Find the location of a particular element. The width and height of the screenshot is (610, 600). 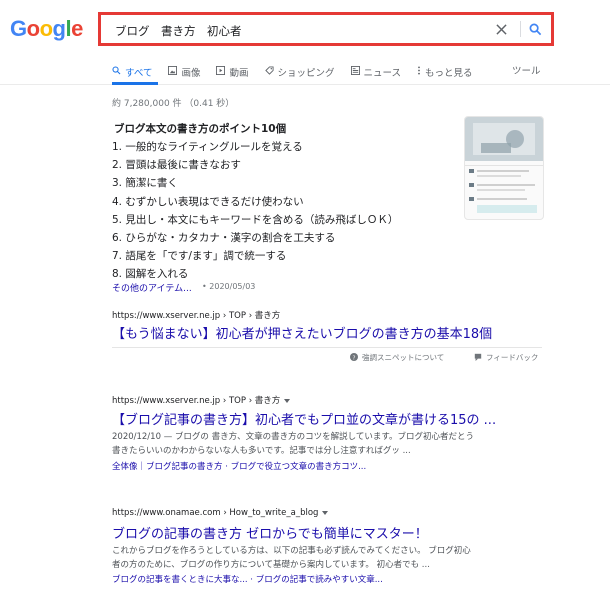

tab-label: 画像 is located at coordinates (191, 73).